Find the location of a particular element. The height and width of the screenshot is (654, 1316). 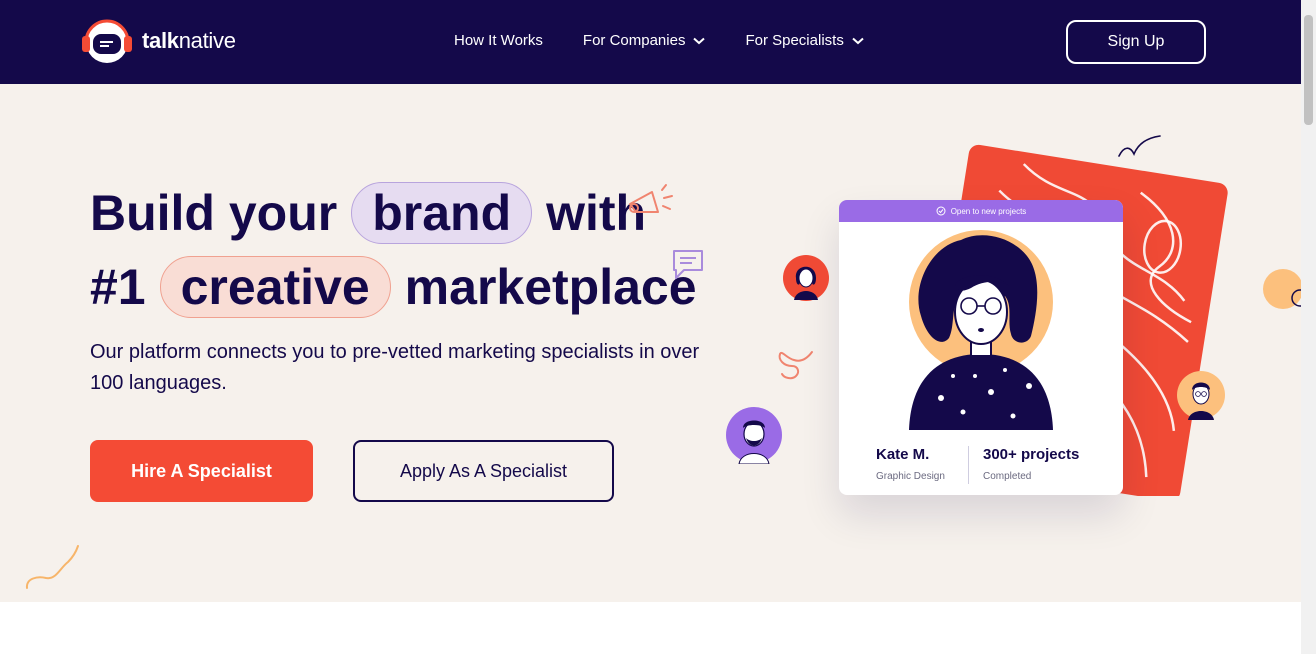

hire-specialist-button: Hire A Specialist is located at coordinates (201, 471).